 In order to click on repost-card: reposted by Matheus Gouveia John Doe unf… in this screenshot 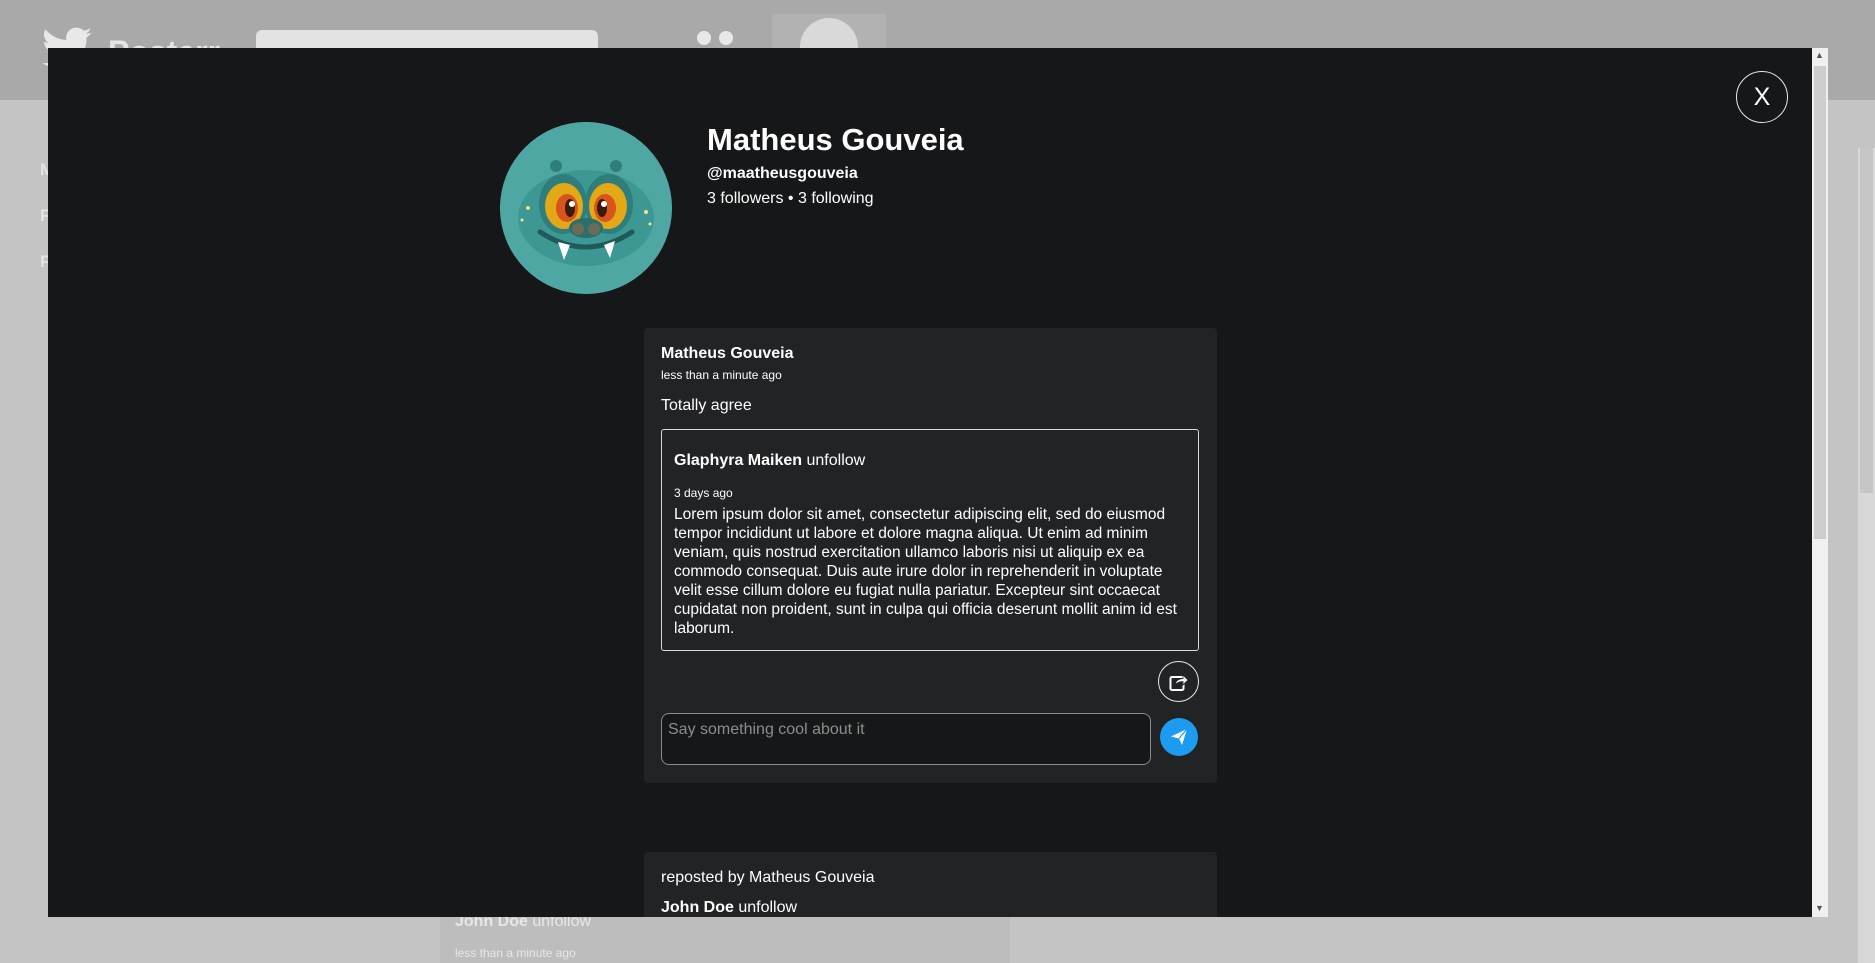, I will do `click(930, 884)`.